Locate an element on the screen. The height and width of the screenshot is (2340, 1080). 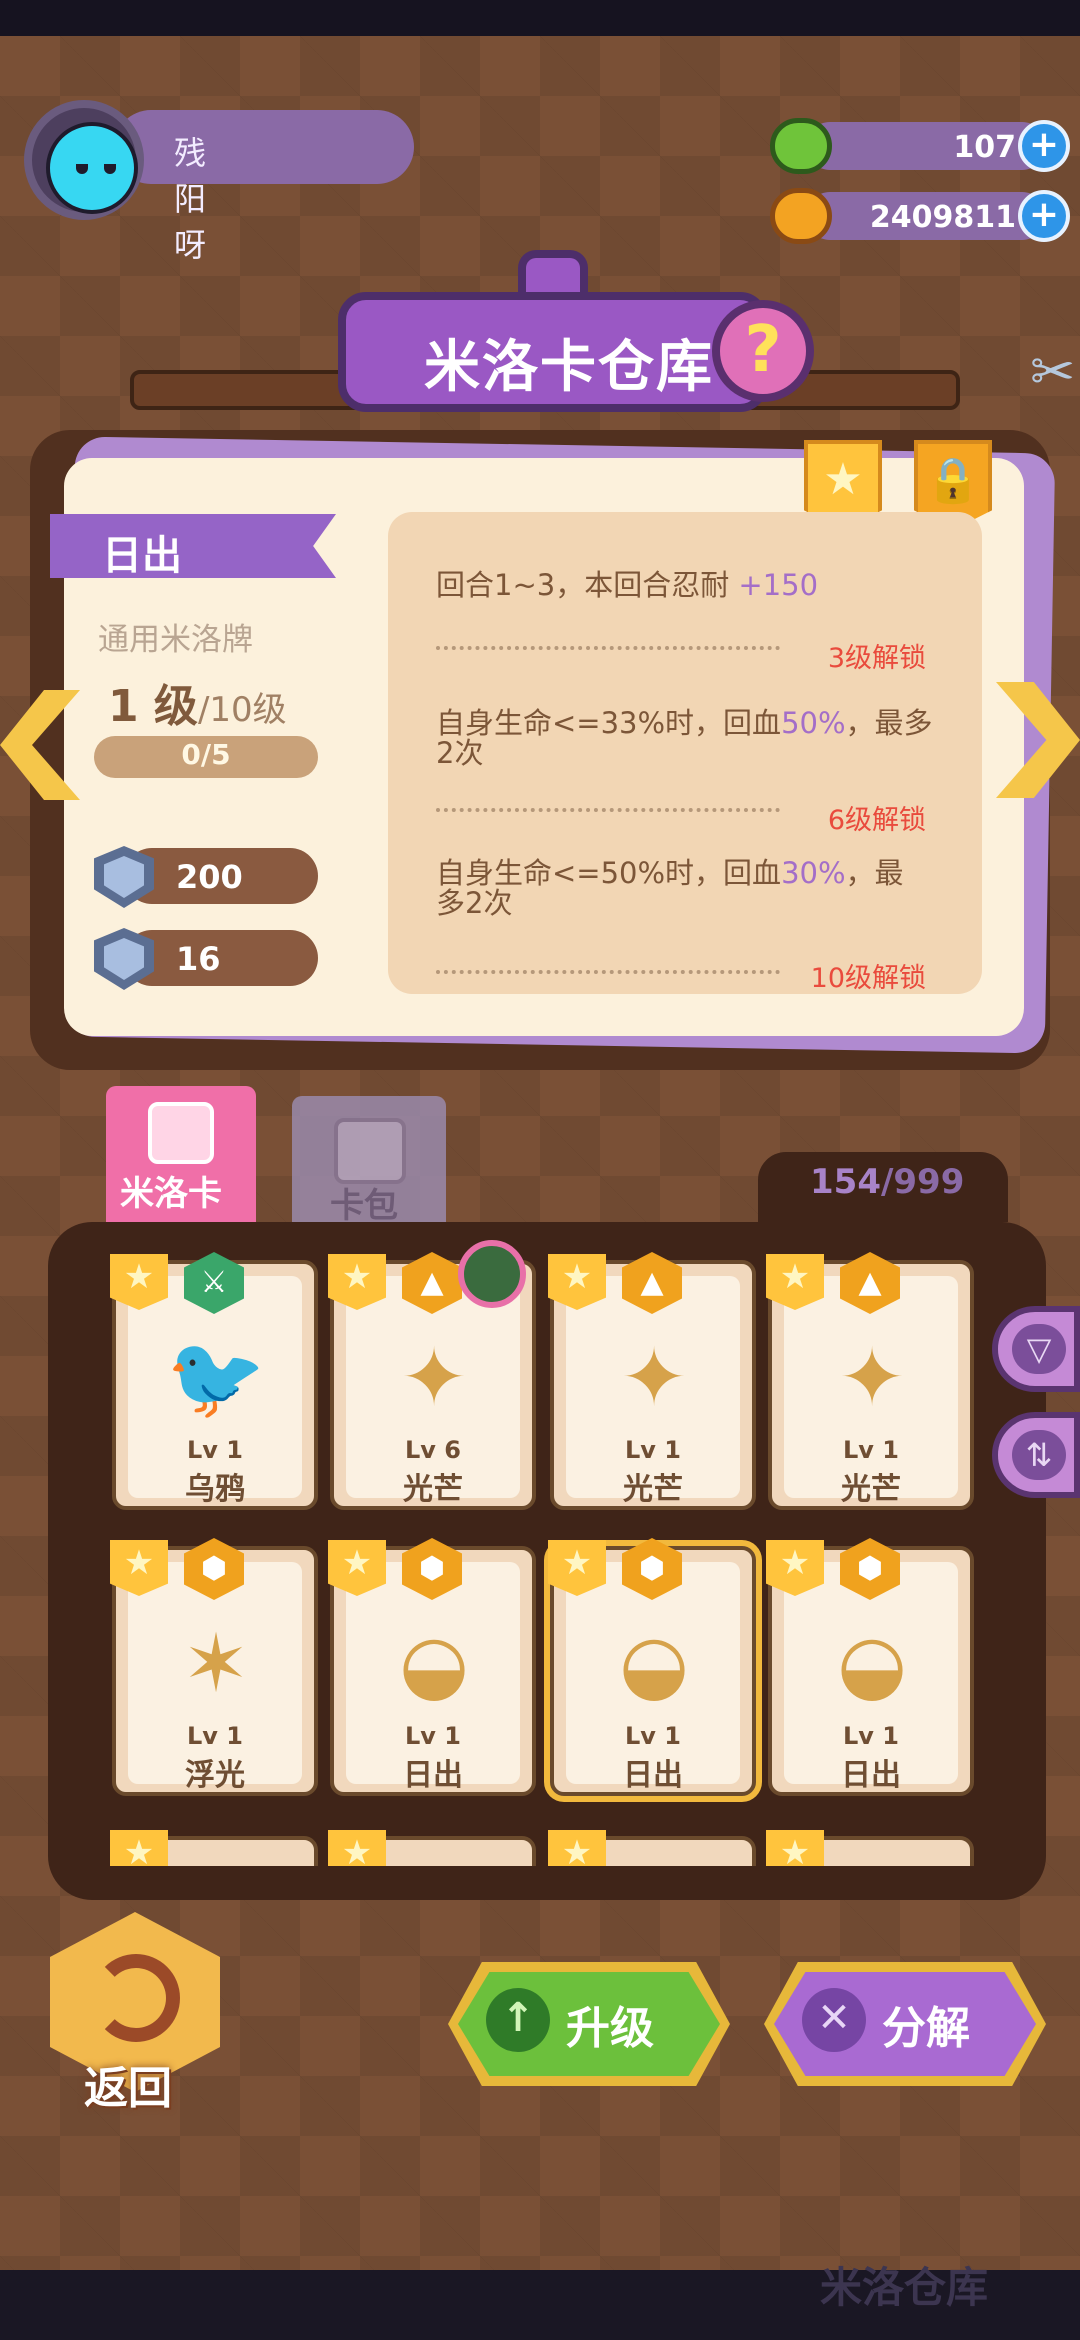
hp-value: 200 is located at coordinates (209, 877).